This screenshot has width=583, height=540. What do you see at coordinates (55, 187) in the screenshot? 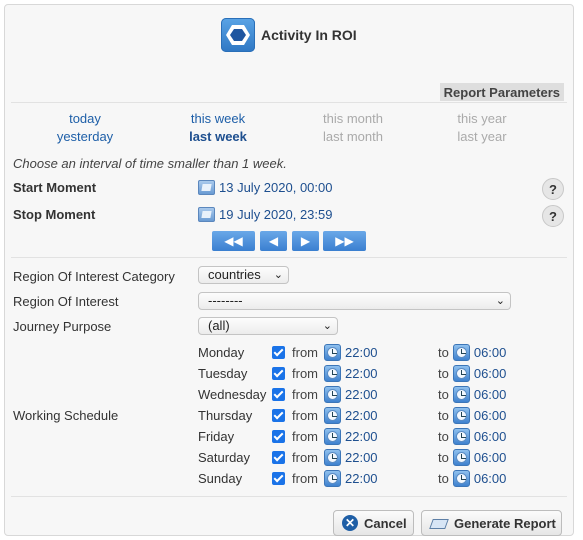
I see `start-moment-label: Start Moment` at bounding box center [55, 187].